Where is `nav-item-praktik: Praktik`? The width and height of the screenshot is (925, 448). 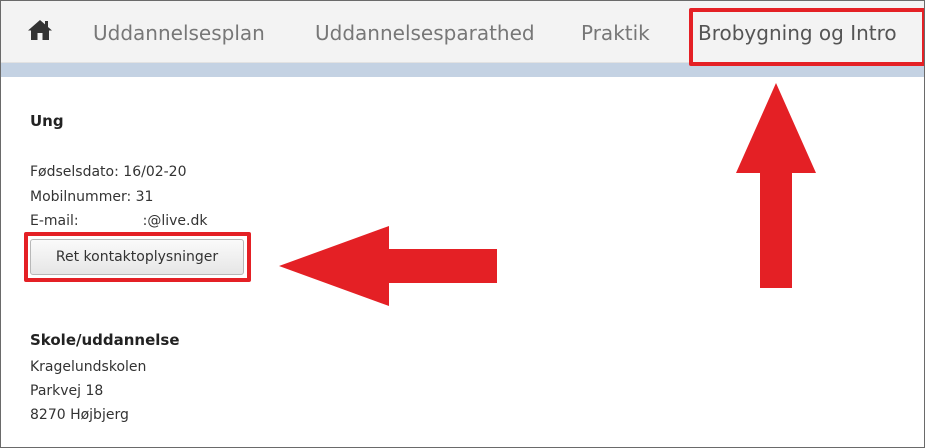 nav-item-praktik: Praktik is located at coordinates (615, 33).